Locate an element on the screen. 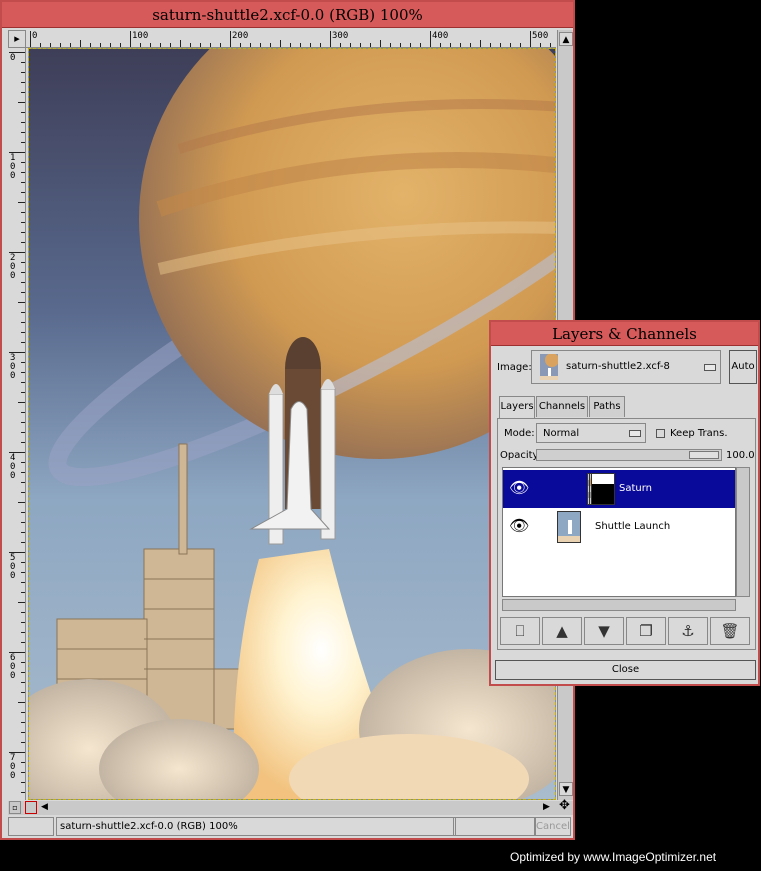  lower-layer-button: ▼ is located at coordinates (604, 631).